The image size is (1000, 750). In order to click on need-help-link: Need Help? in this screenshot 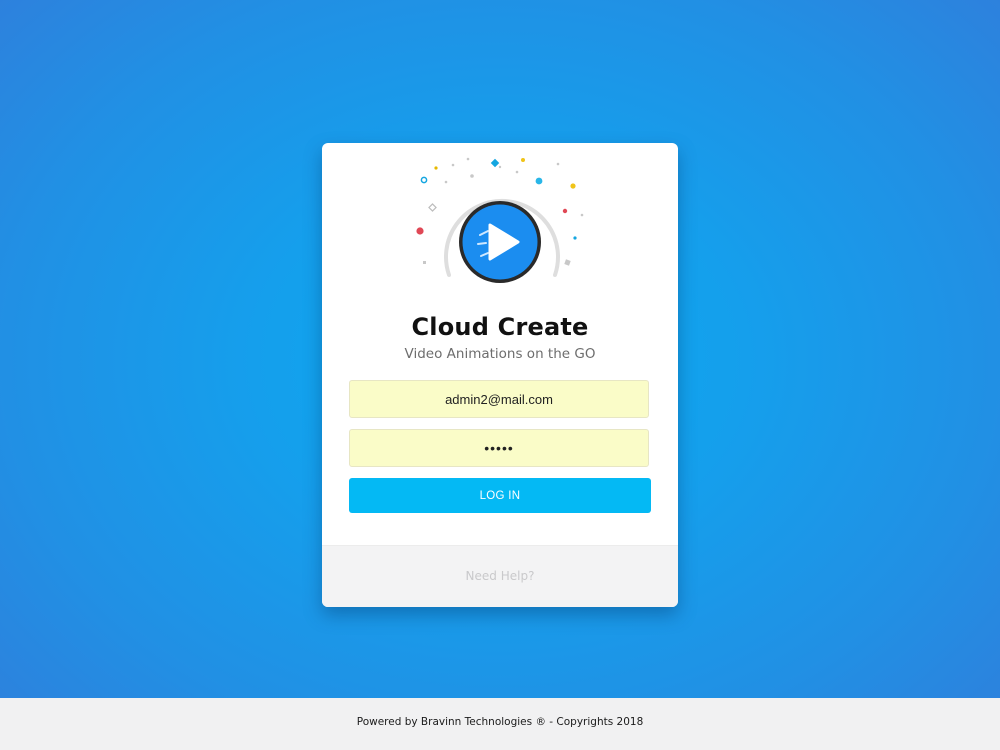, I will do `click(500, 576)`.